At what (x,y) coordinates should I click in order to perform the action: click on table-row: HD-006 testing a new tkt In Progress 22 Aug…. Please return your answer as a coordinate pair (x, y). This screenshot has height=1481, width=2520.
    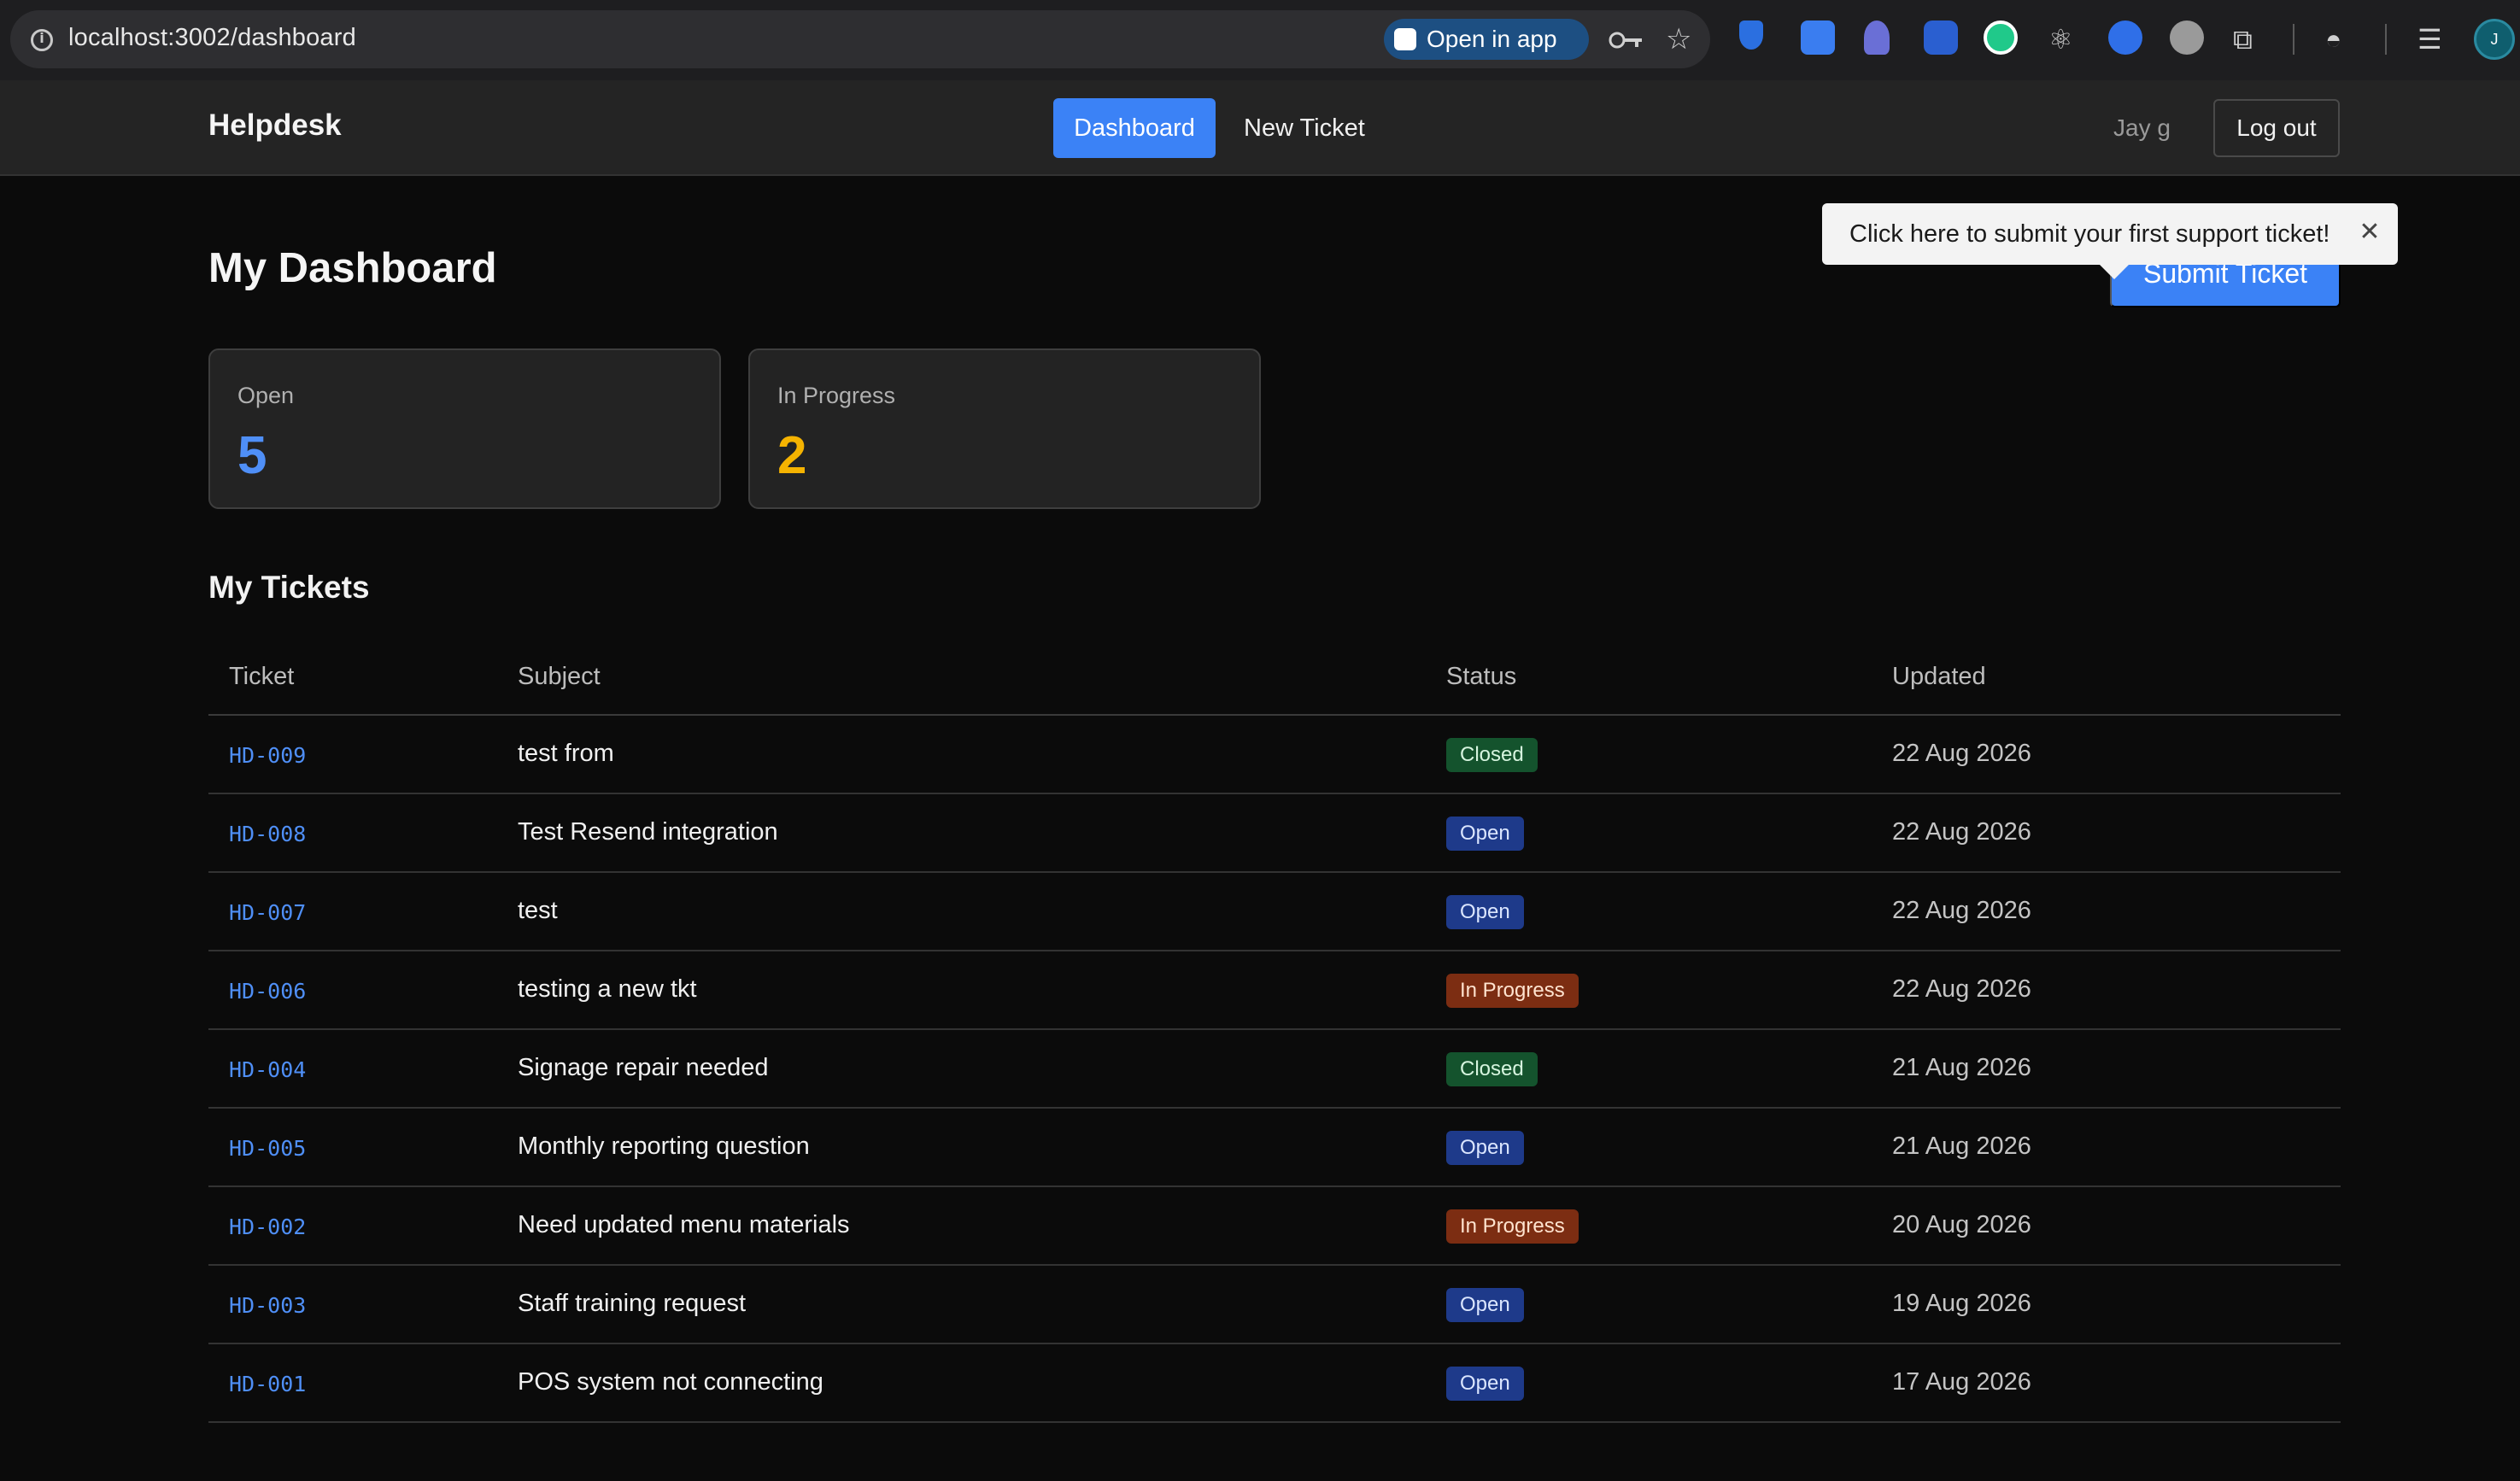
    Looking at the image, I should click on (1274, 990).